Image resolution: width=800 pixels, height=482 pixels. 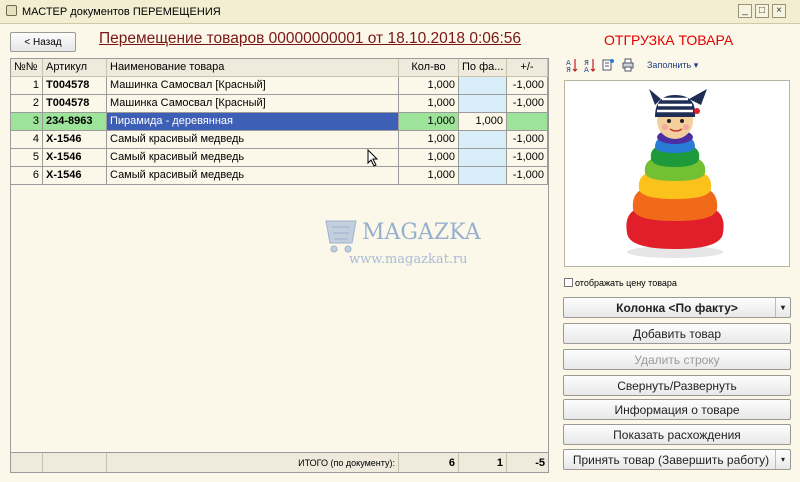 What do you see at coordinates (568, 282) in the screenshot?
I see `checkbox-box` at bounding box center [568, 282].